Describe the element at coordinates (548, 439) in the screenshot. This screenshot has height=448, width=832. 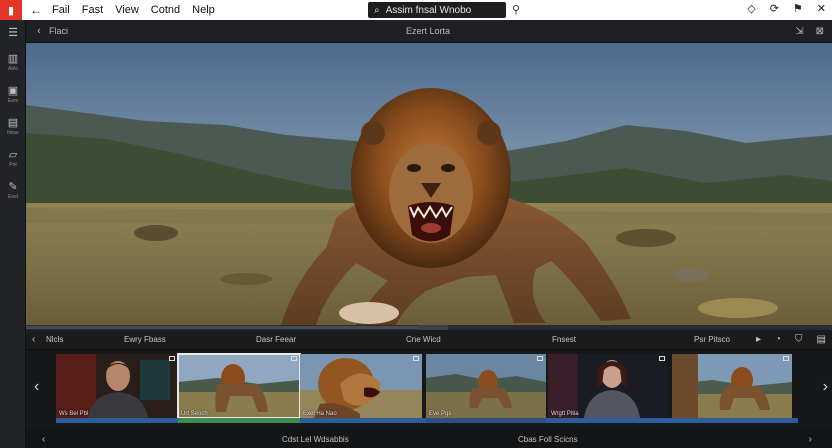
I see `bottom-label: Cbas Foll Scicns` at that location.